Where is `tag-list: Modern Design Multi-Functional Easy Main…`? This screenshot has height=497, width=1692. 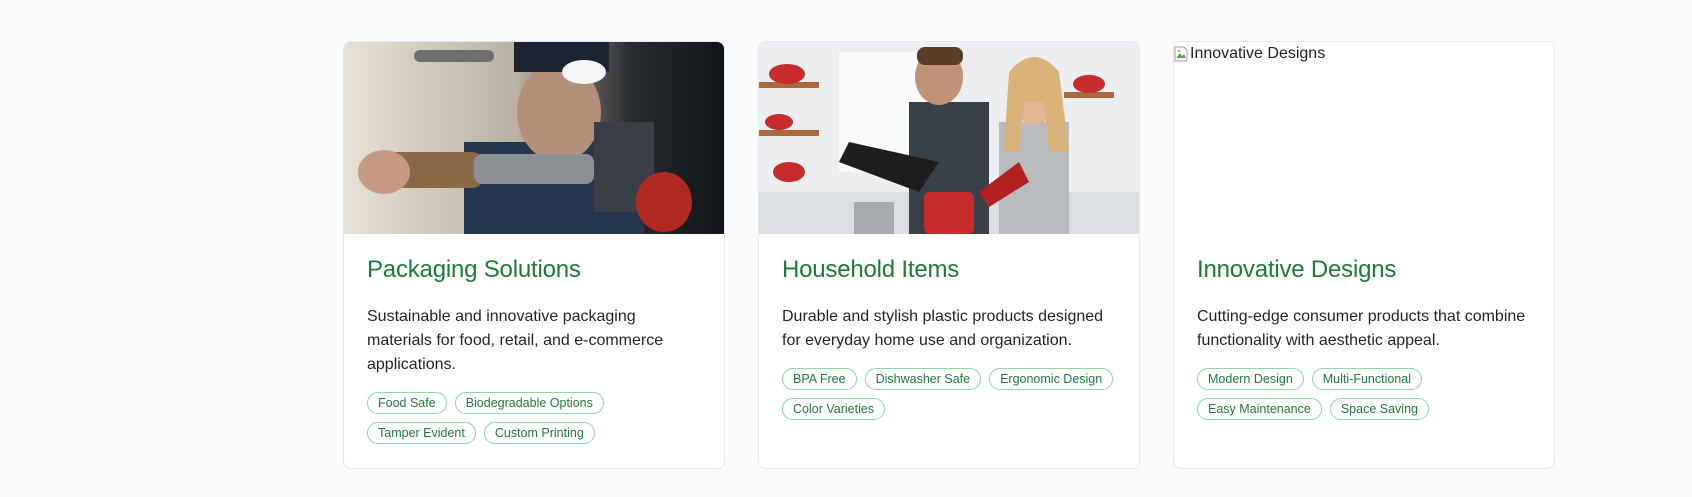 tag-list: Modern Design Multi-Functional Easy Main… is located at coordinates (1364, 394).